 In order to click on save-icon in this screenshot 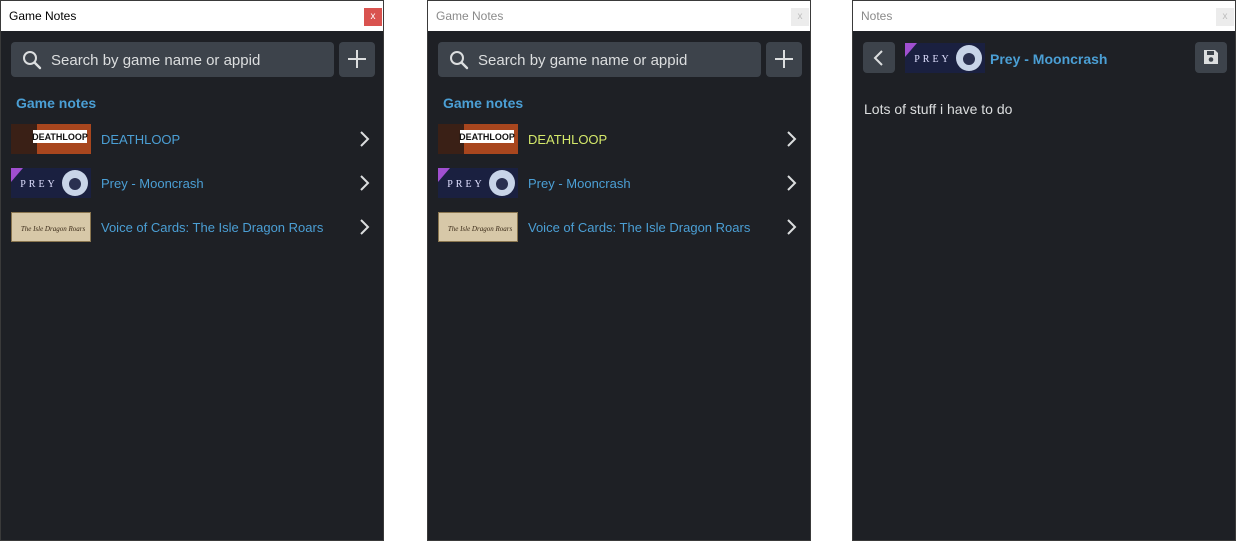, I will do `click(1211, 57)`.